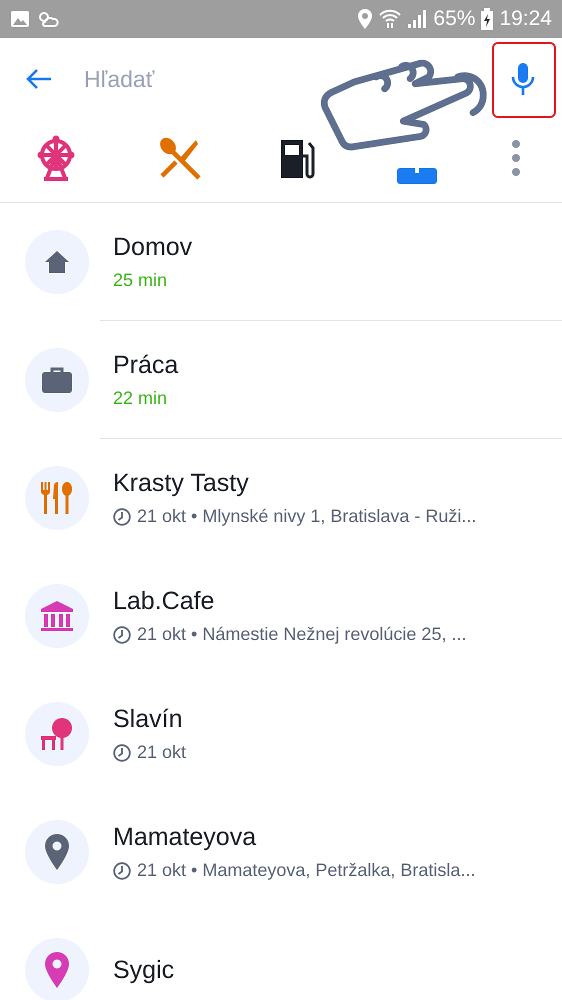  Describe the element at coordinates (184, 79) in the screenshot. I see `search-field: Hľadať` at that location.